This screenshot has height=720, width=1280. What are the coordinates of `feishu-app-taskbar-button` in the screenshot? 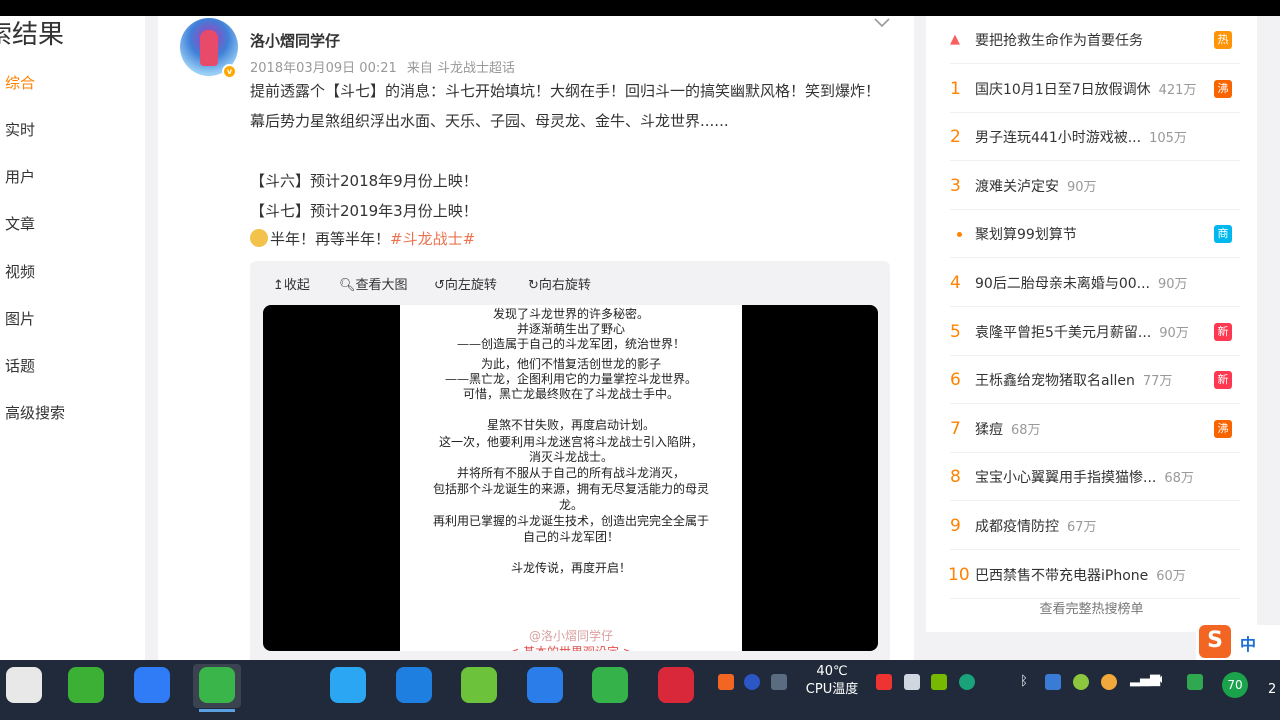 It's located at (152, 686).